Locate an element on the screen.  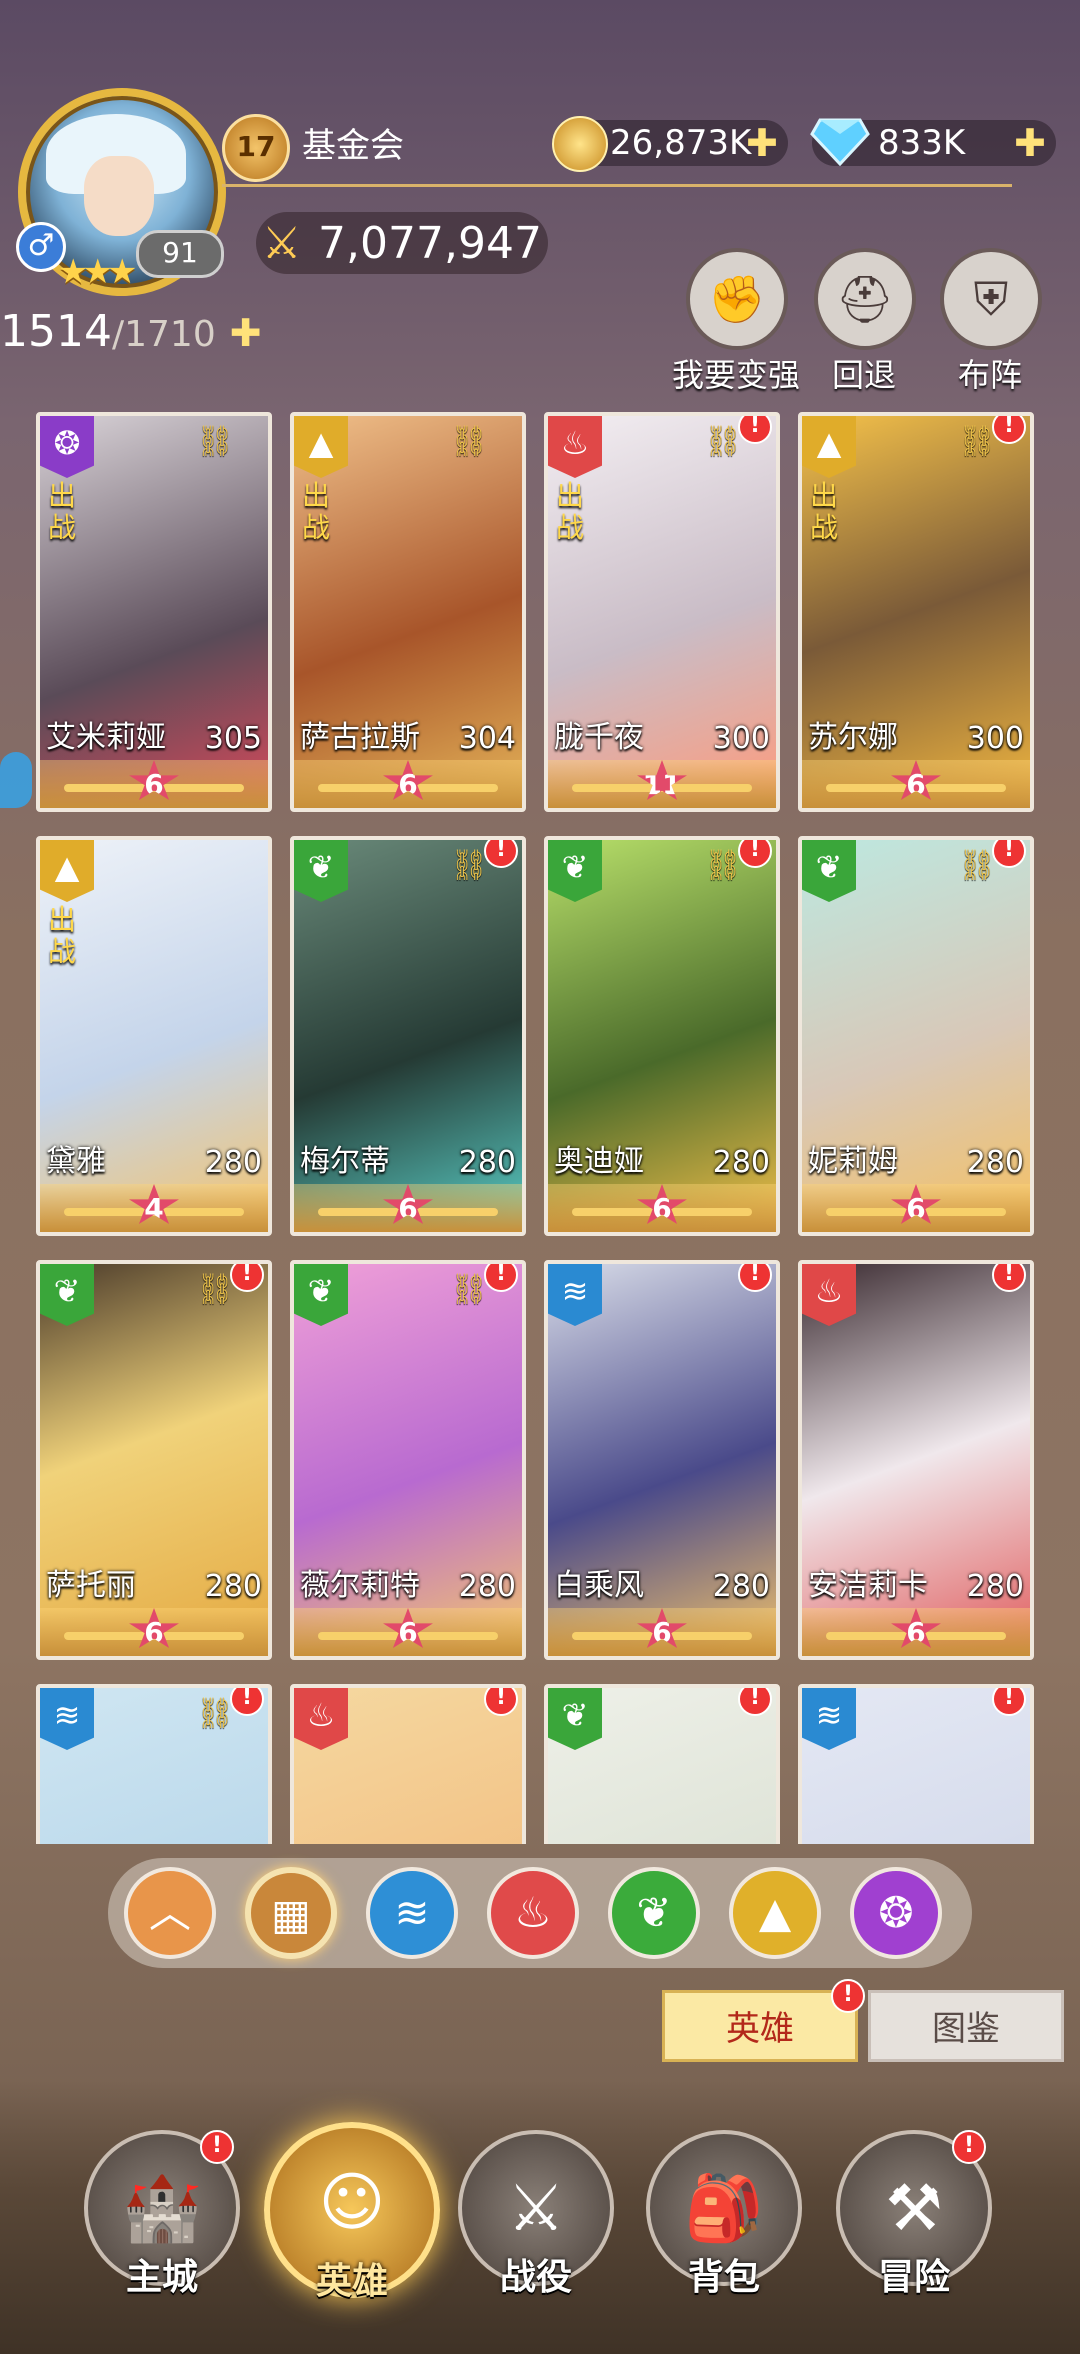
location-marker-icon is located at coordinates (16, 780).